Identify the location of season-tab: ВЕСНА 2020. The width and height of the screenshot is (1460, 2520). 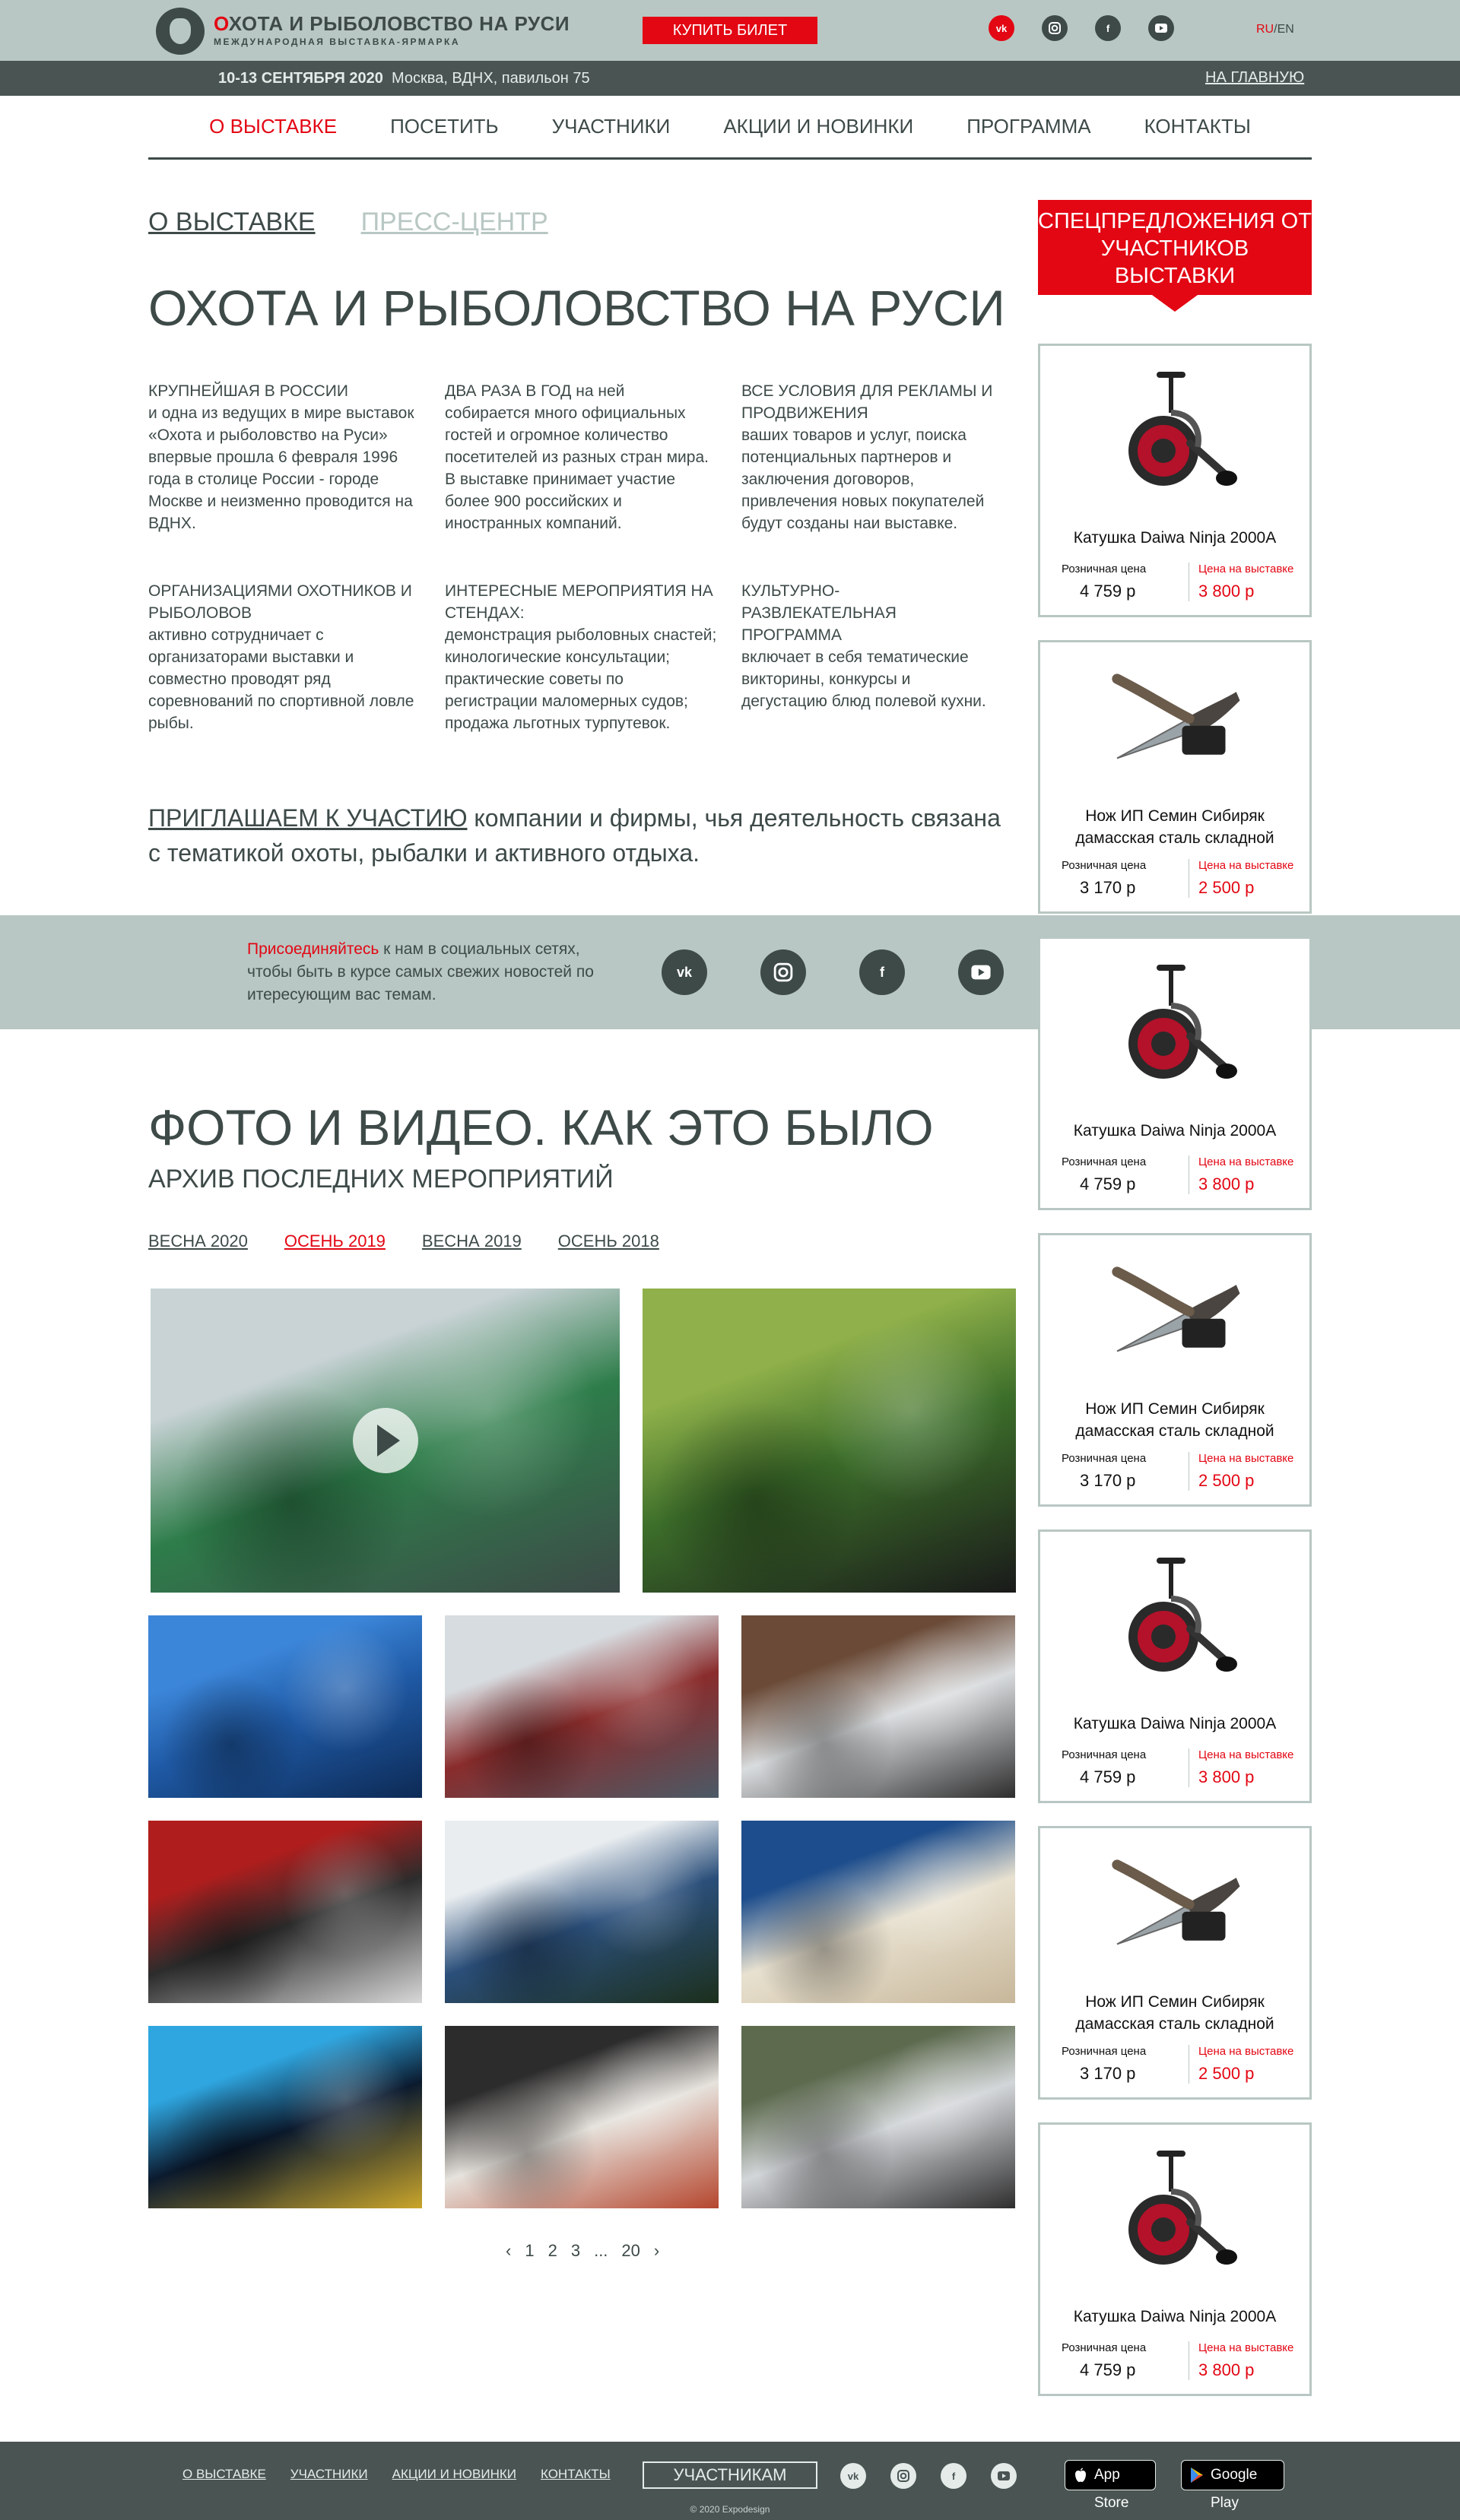
(198, 1241).